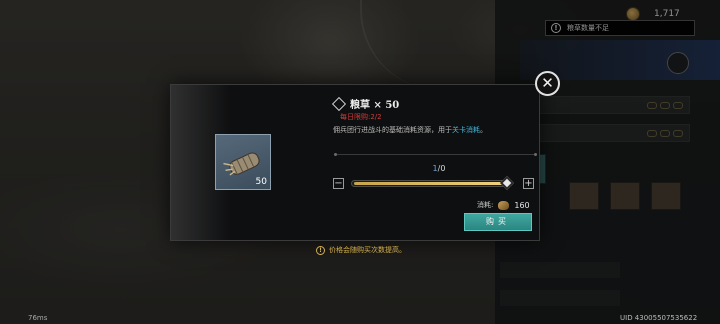 This screenshot has height=324, width=720. I want to click on close-button: ✕, so click(547, 83).